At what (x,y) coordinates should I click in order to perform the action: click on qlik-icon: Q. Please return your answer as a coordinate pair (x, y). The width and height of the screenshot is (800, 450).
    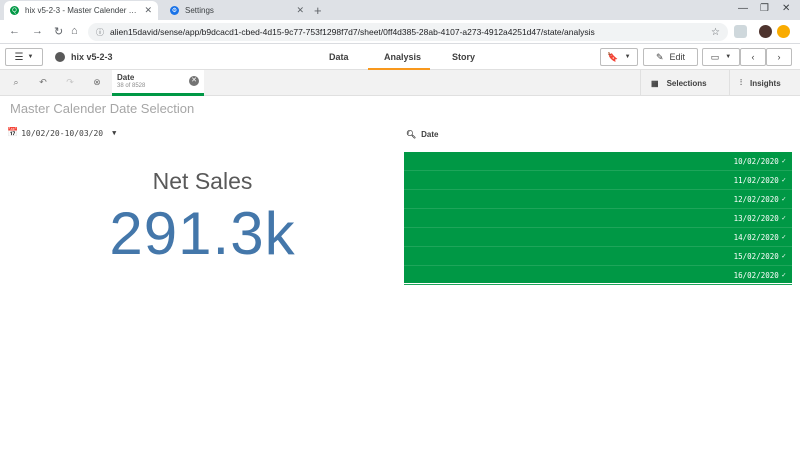
    Looking at the image, I should click on (14, 10).